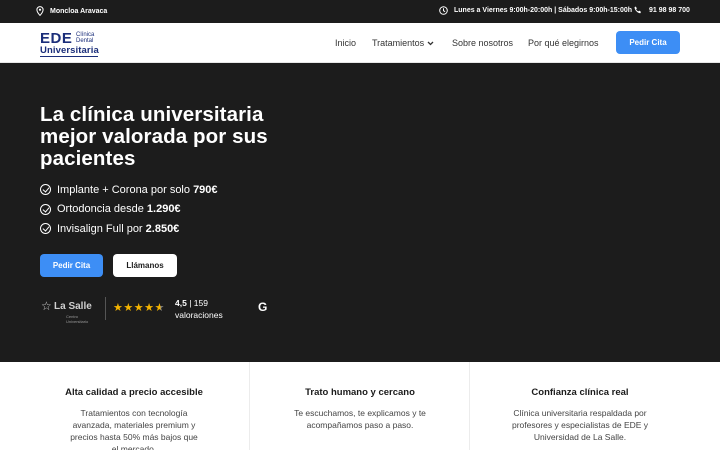 This screenshot has height=450, width=720. Describe the element at coordinates (69, 50) in the screenshot. I see `logo-universitaria: Universitaria` at that location.